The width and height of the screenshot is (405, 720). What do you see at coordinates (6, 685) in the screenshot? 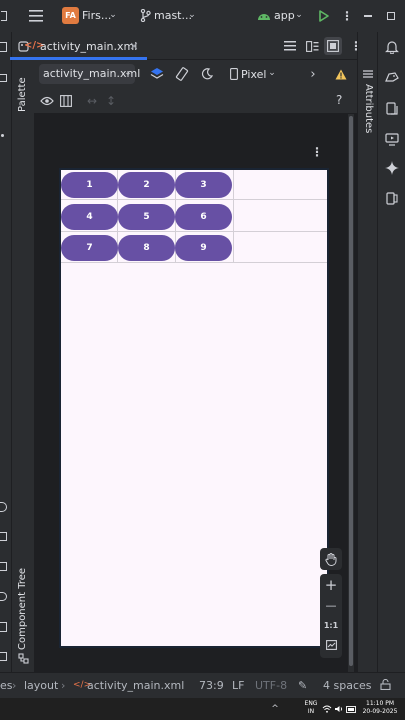
I see `breadcrumb-start: es` at bounding box center [6, 685].